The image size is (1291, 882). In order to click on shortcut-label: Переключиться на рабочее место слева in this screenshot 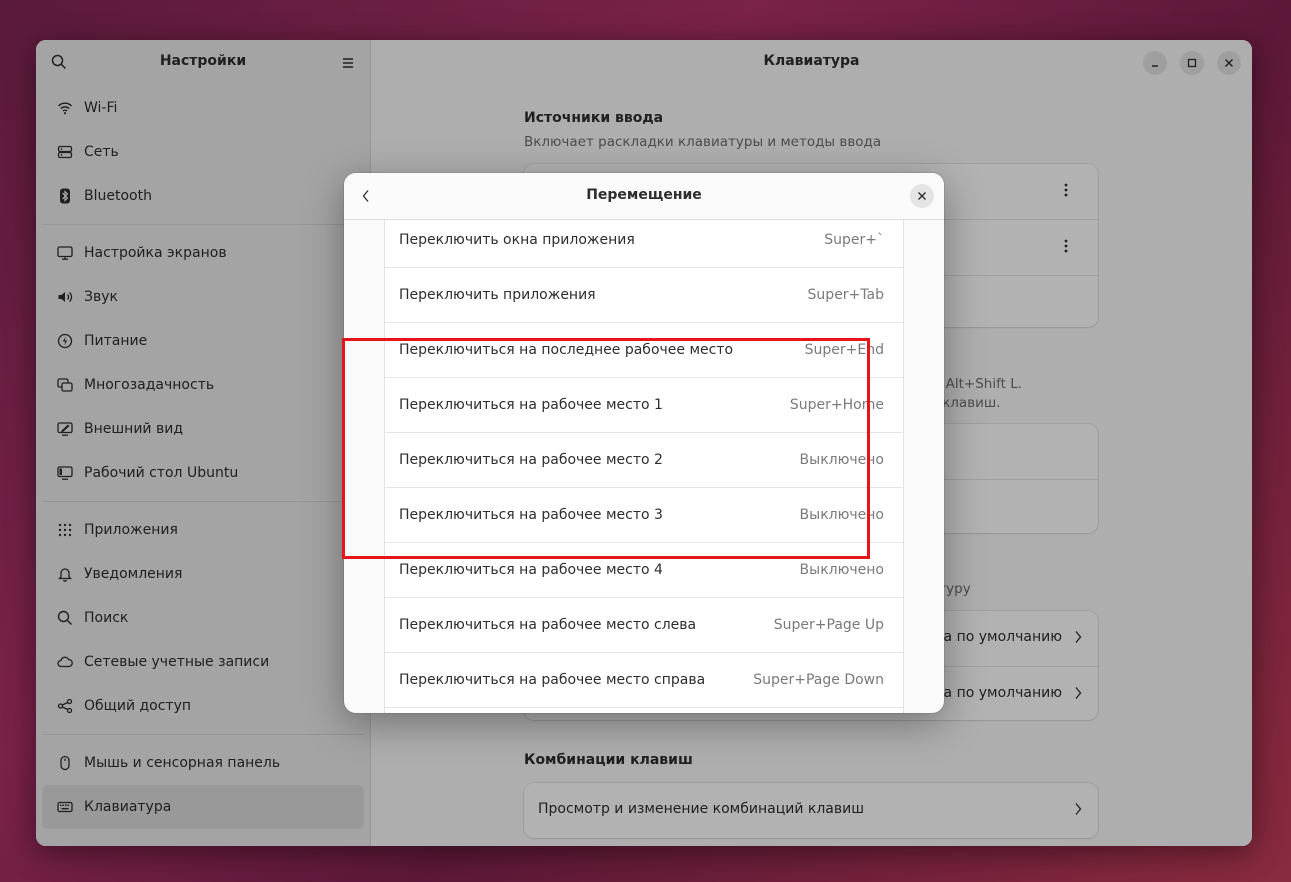, I will do `click(548, 625)`.